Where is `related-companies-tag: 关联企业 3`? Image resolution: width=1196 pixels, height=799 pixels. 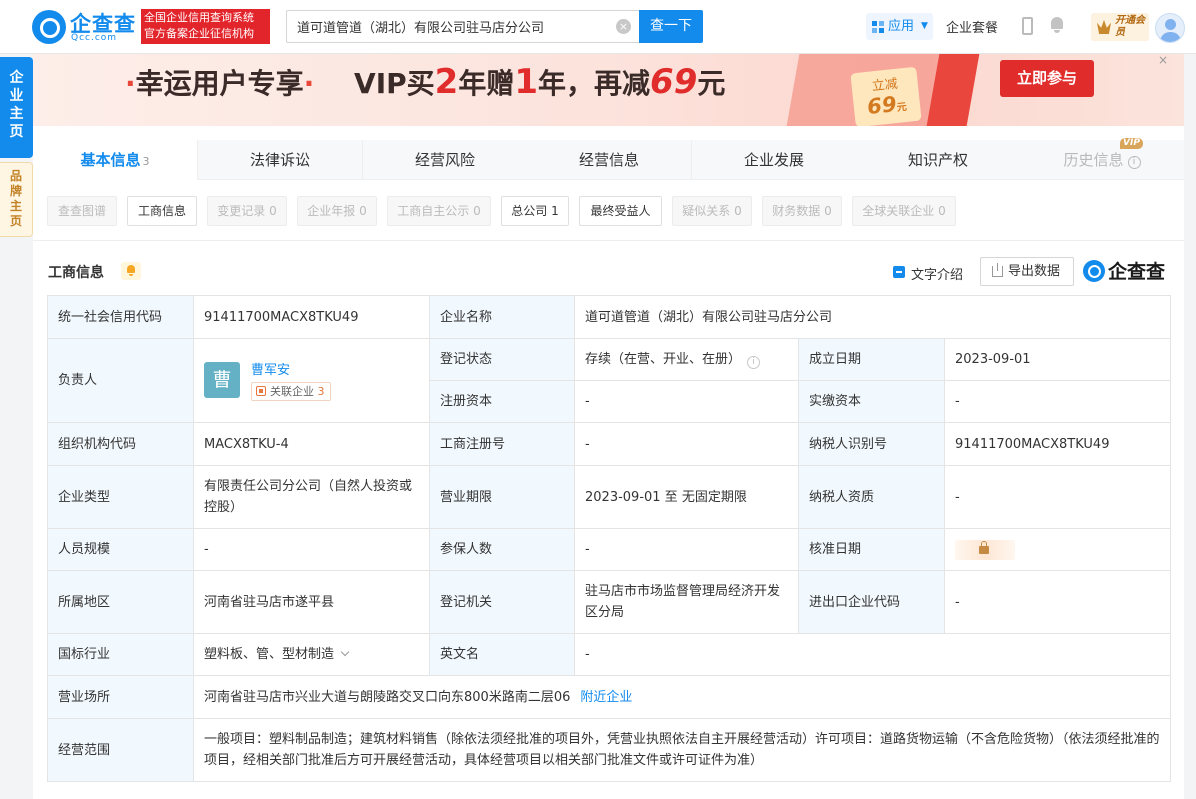 related-companies-tag: 关联企业 3 is located at coordinates (291, 391).